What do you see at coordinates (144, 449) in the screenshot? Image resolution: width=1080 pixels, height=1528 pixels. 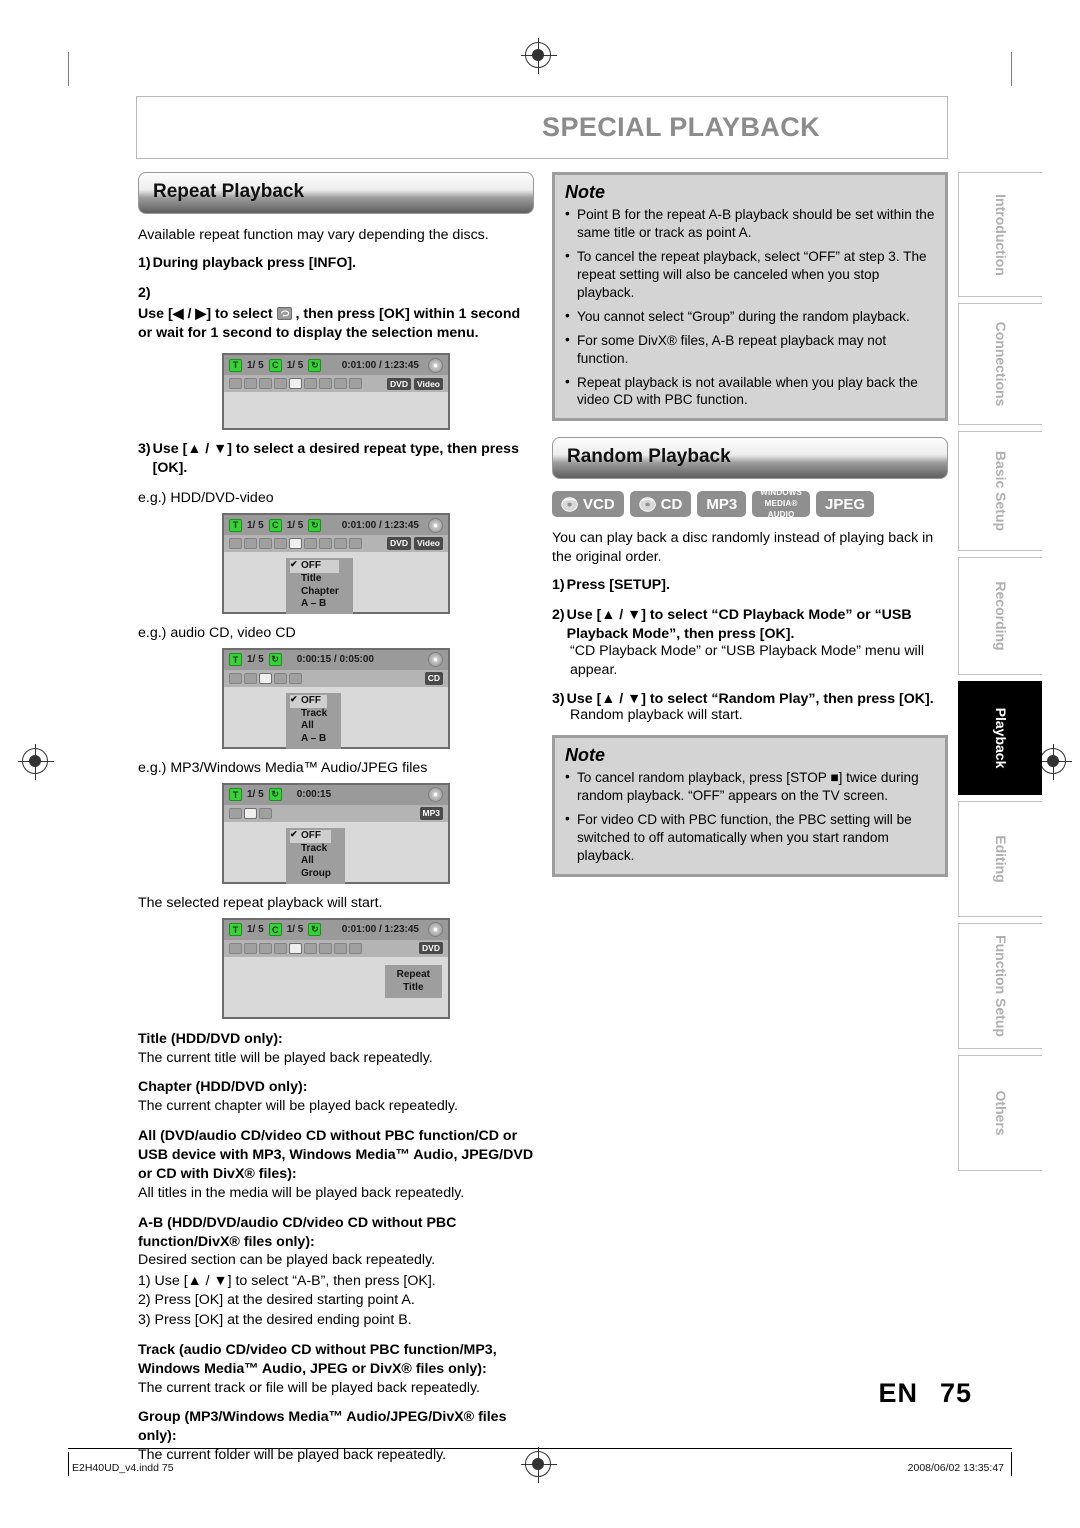 I see `step-3-number: 3)` at bounding box center [144, 449].